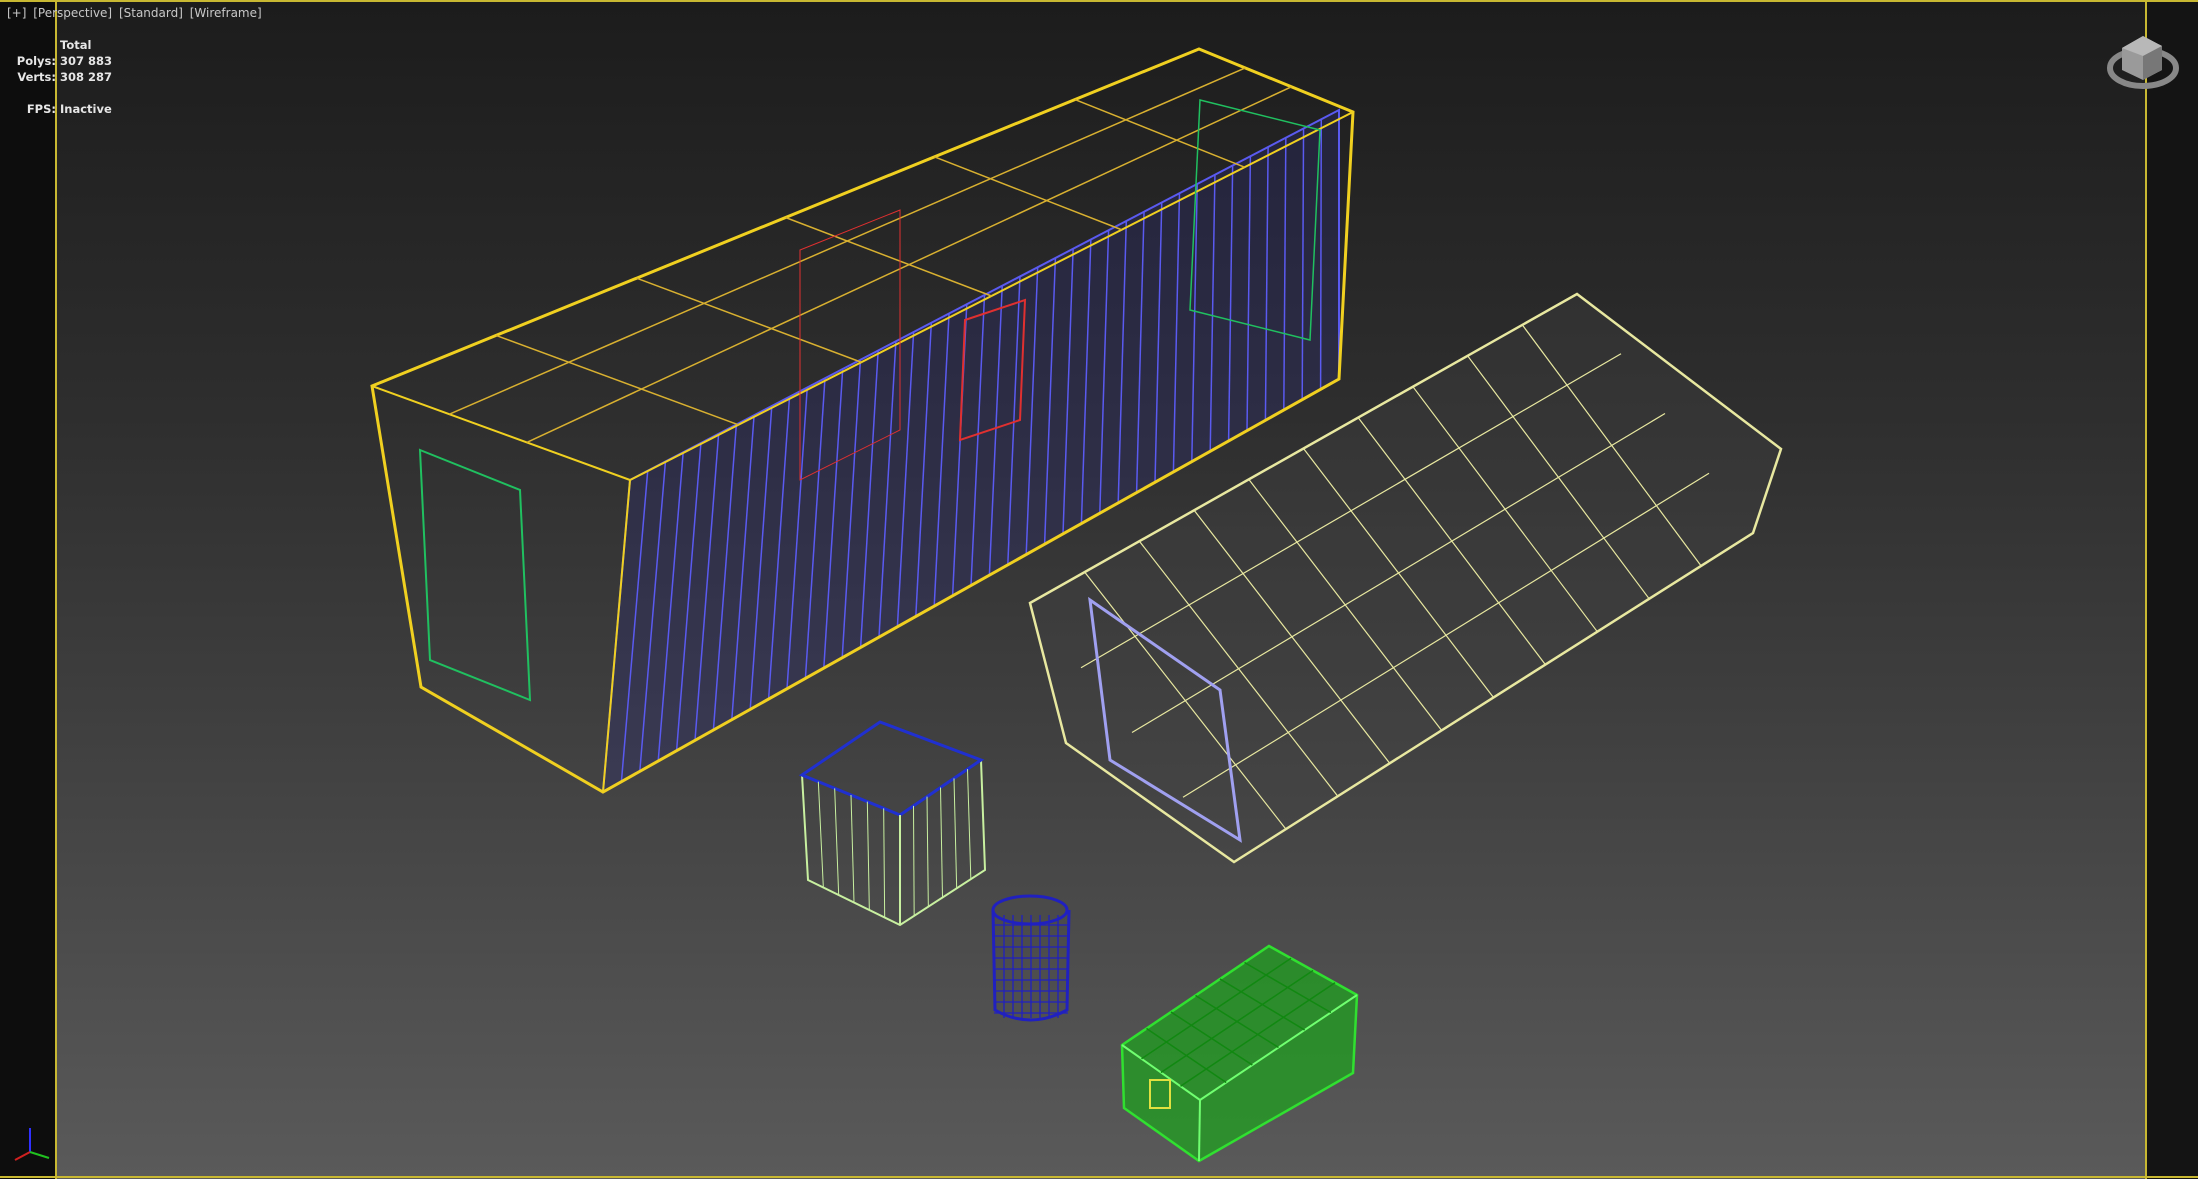  I want to click on small-crate-wireframe, so click(892, 823).